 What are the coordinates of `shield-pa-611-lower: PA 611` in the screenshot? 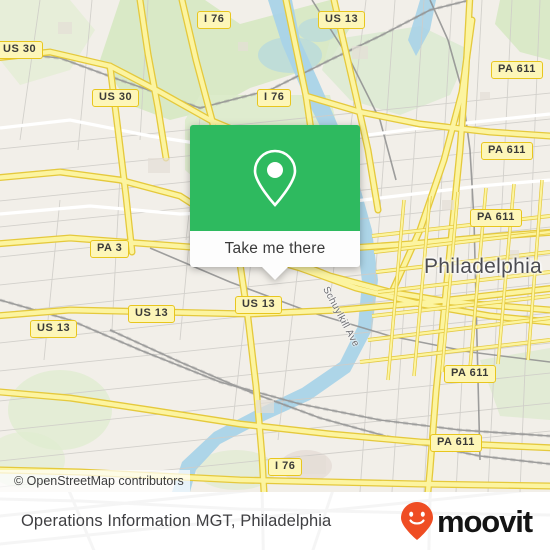 It's located at (470, 374).